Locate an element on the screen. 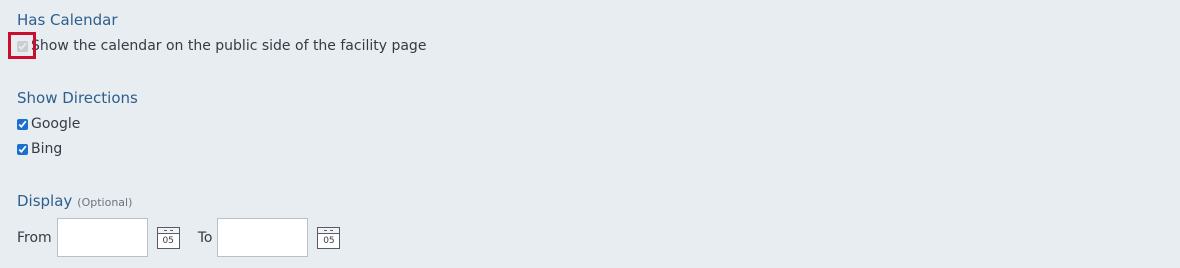 The width and height of the screenshot is (1180, 268). from-date-input is located at coordinates (102, 237).